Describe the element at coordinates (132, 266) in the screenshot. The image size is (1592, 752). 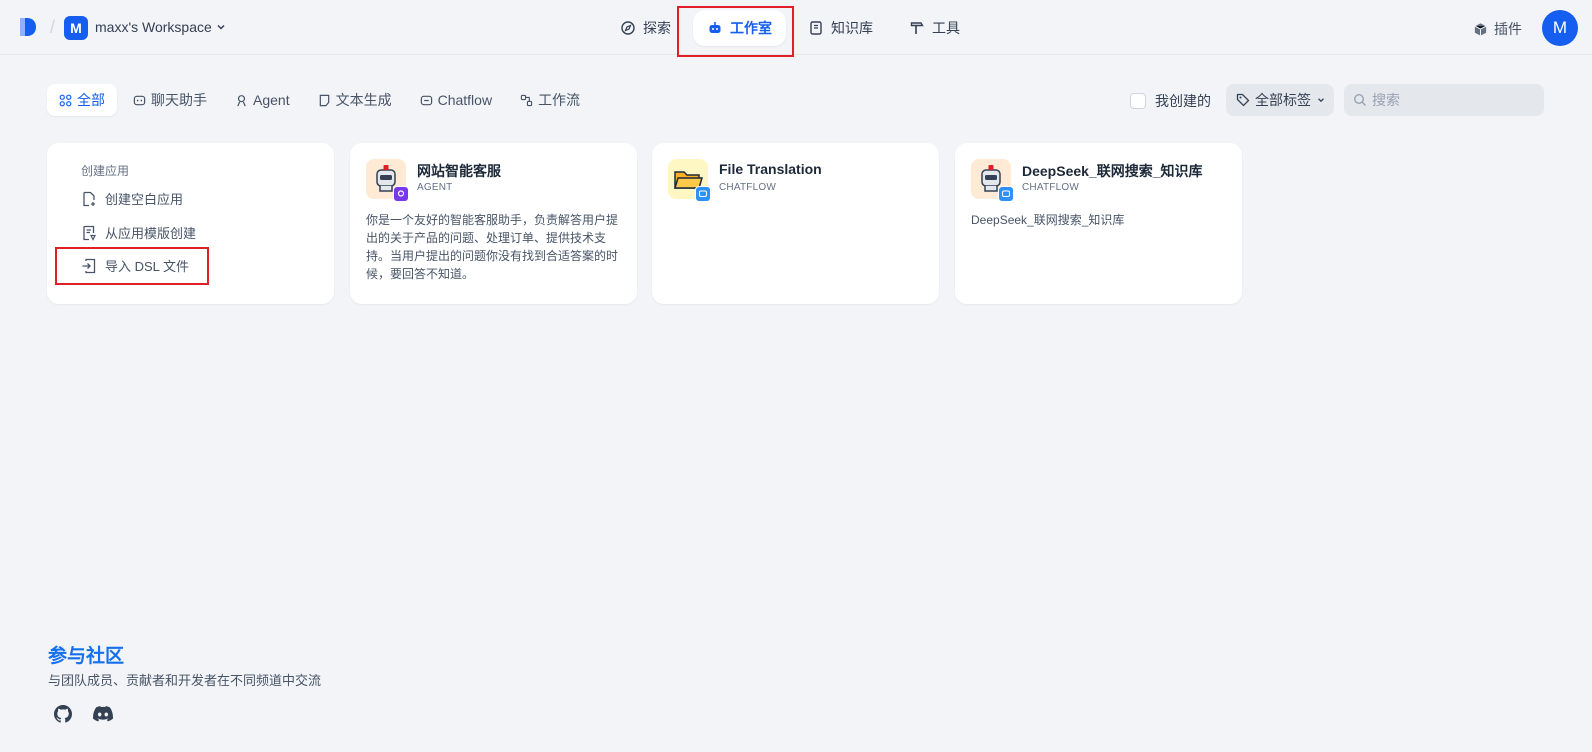
I see `highlight-box-import-dsl` at that location.